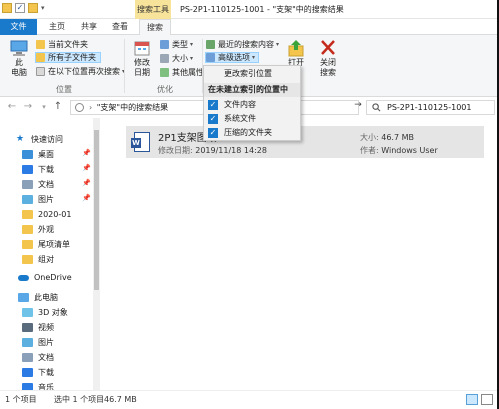 The image size is (499, 409). What do you see at coordinates (232, 57) in the screenshot?
I see `advanced-options-button: 高级选项 ▾` at bounding box center [232, 57].